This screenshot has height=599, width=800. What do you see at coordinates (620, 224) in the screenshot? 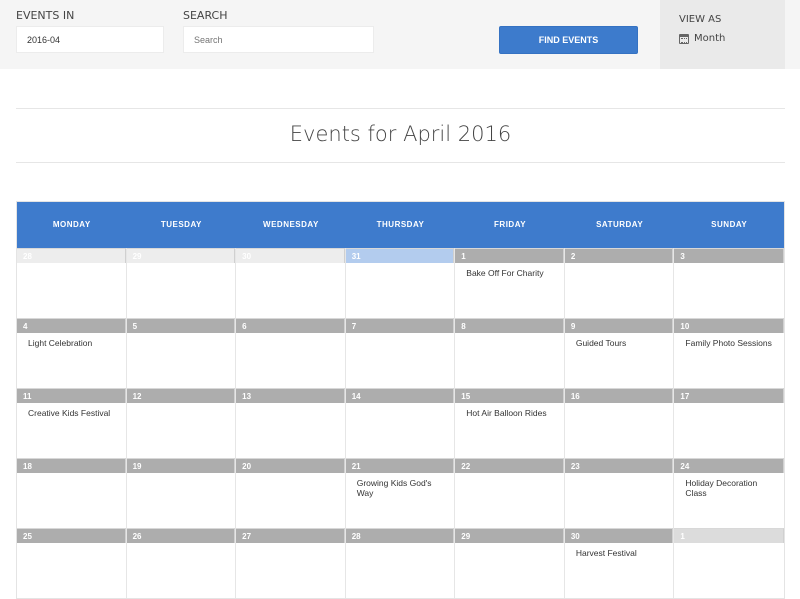
I see `weekday-saturday: SATURDAY` at bounding box center [620, 224].